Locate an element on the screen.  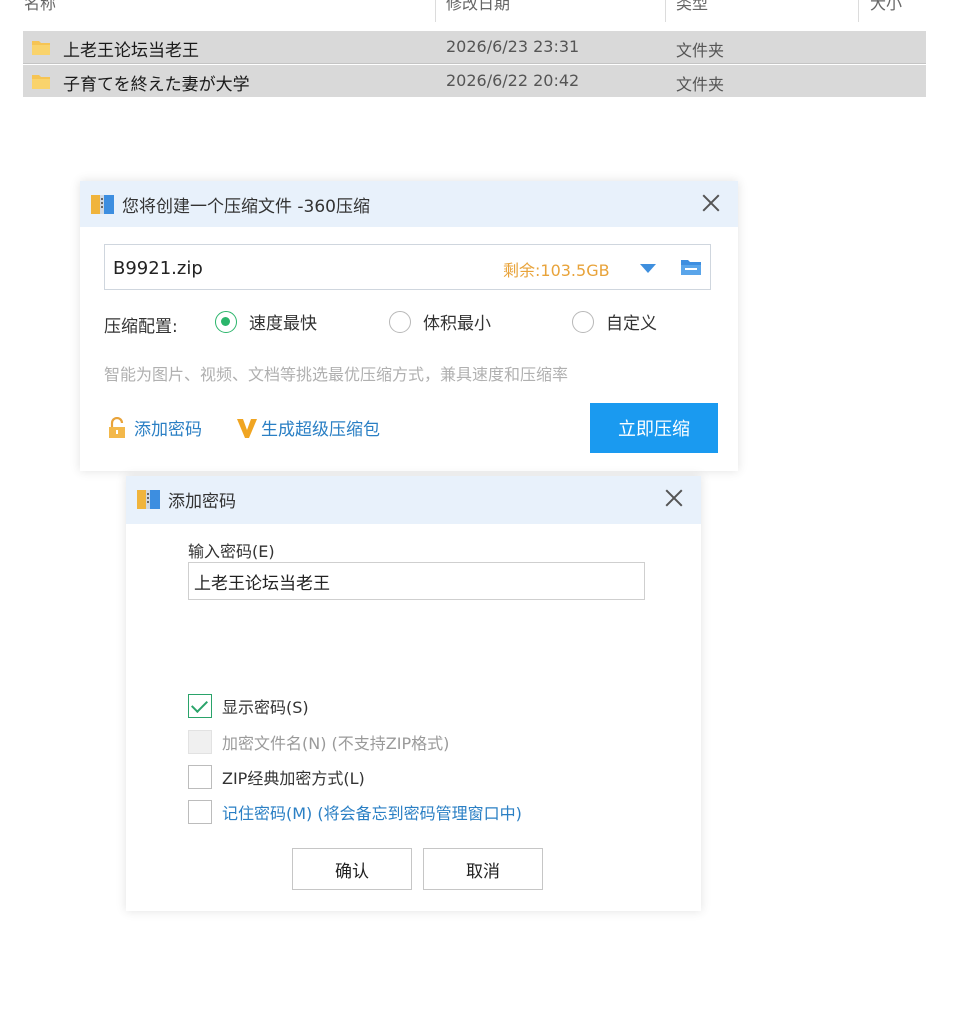
radio-label: 自定义 is located at coordinates (631, 324).